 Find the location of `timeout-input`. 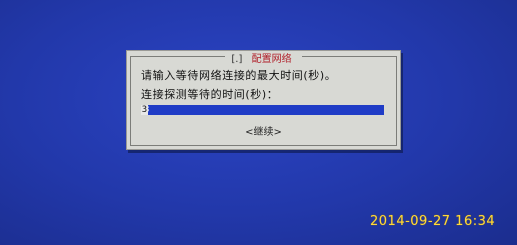

timeout-input is located at coordinates (262, 110).